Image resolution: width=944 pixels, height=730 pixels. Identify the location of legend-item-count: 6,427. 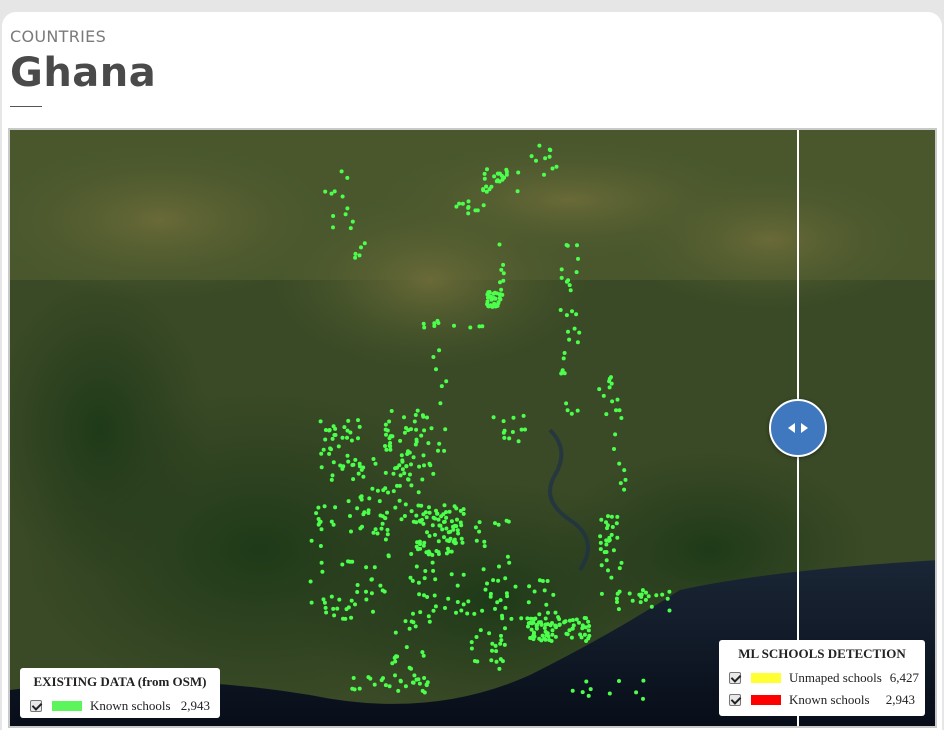
(904, 677).